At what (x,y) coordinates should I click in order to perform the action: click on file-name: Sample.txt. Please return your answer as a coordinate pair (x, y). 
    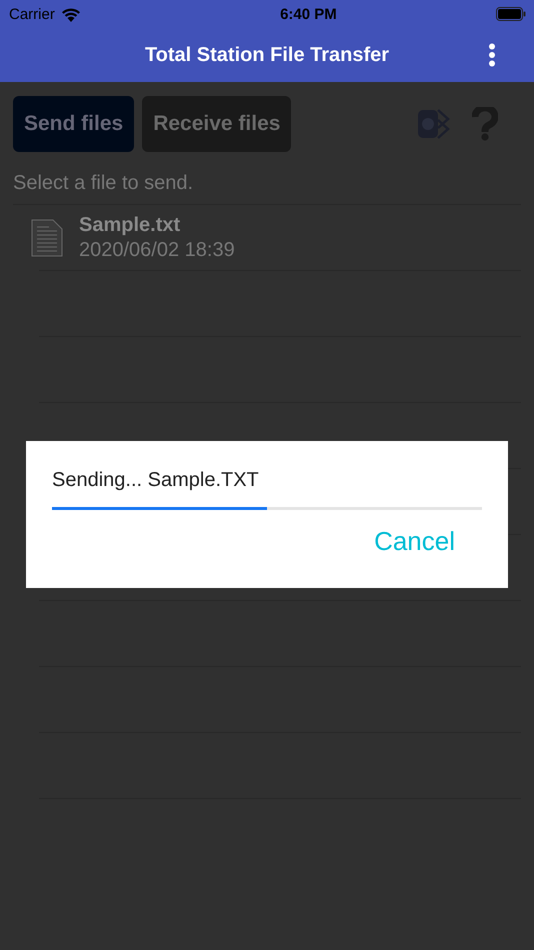
    Looking at the image, I should click on (130, 225).